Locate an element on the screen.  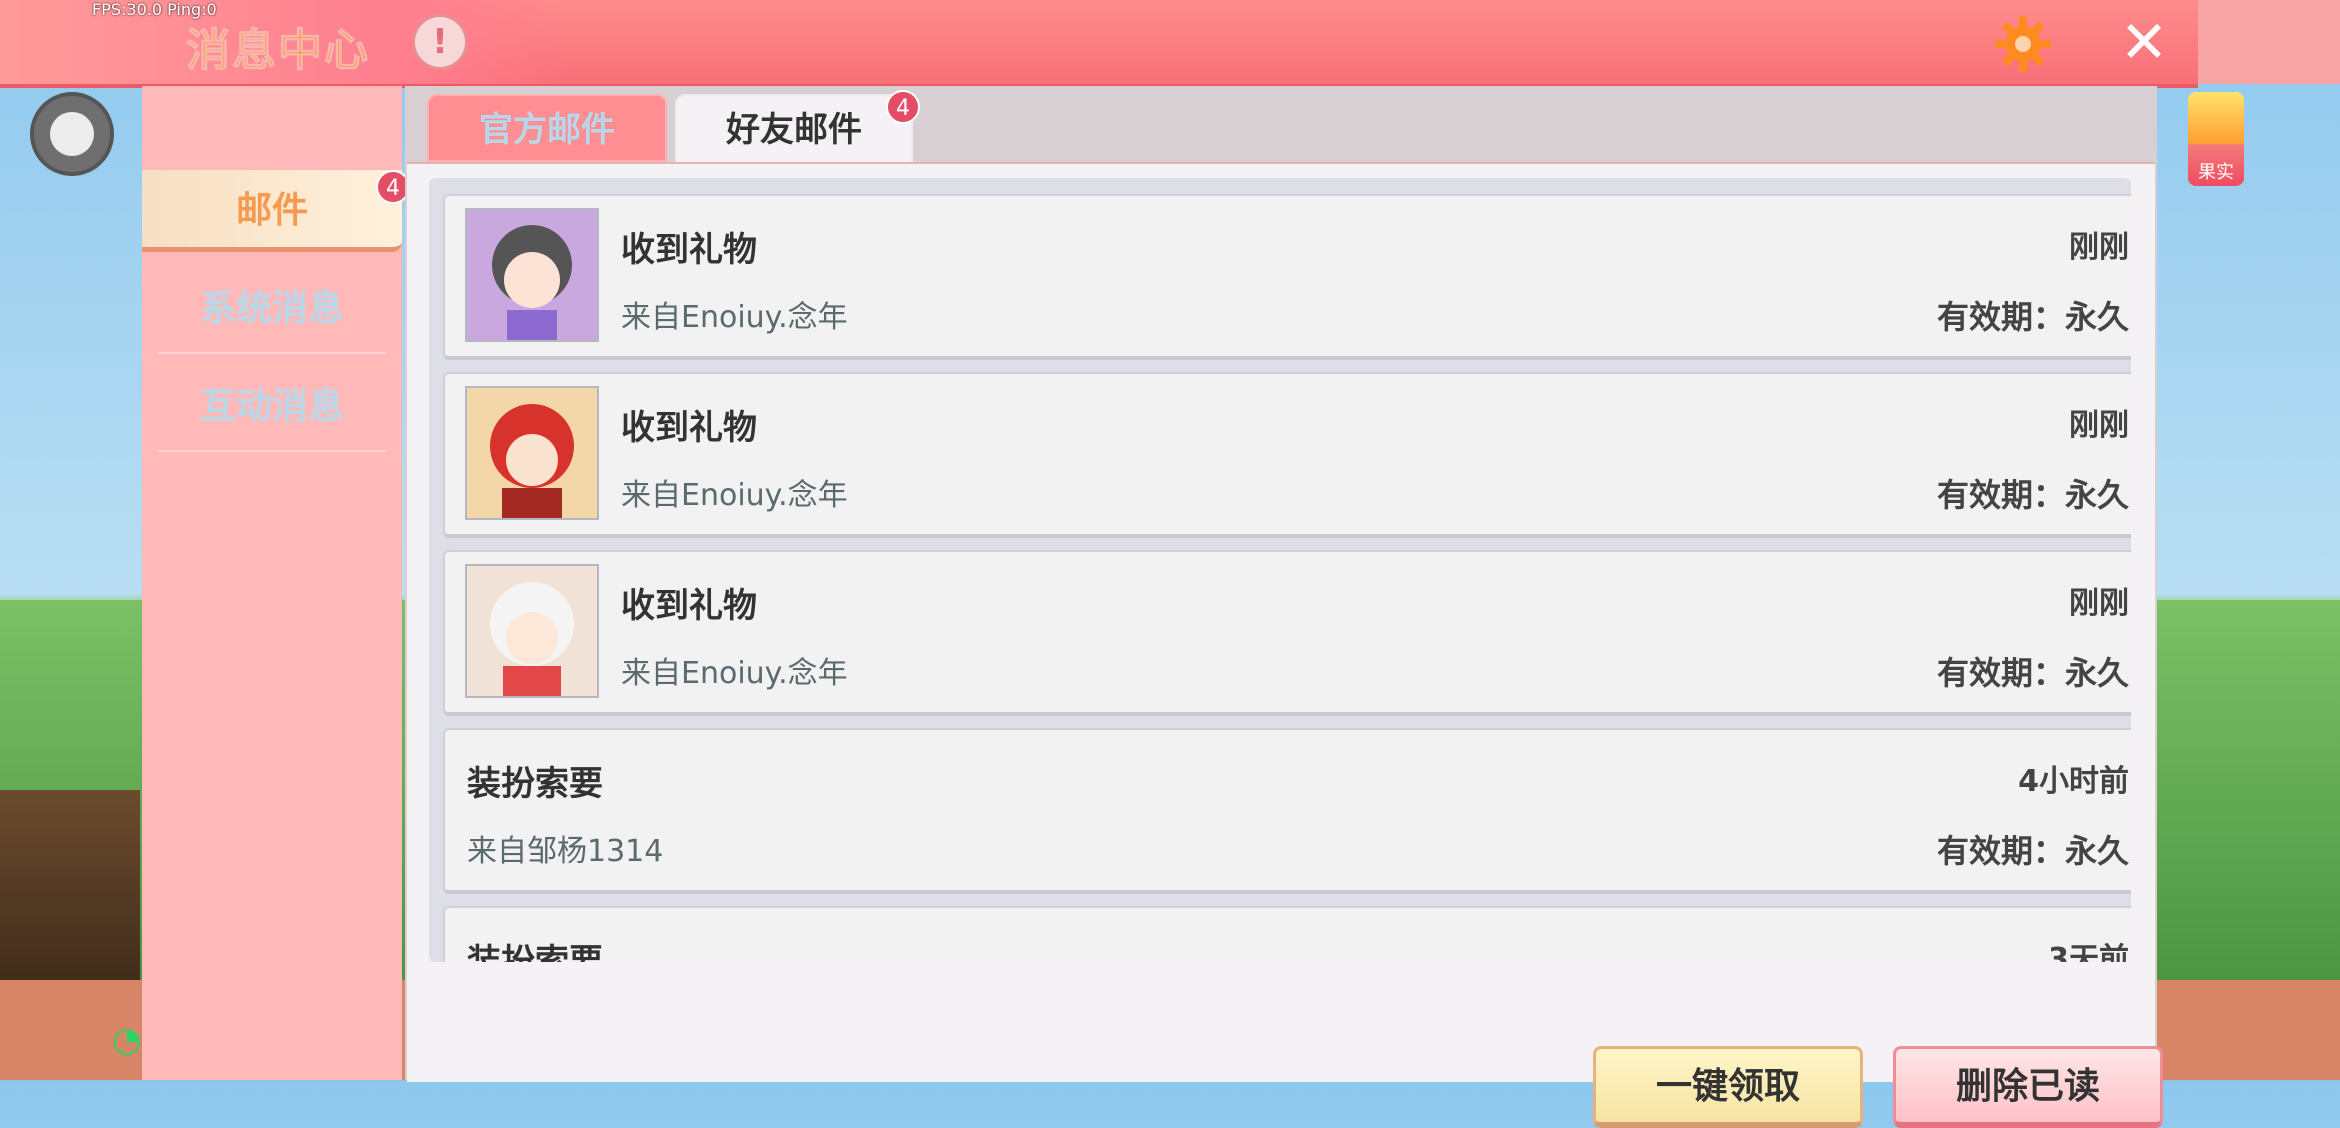
sidebar-item-label: 互动消息 is located at coordinates (271, 406).